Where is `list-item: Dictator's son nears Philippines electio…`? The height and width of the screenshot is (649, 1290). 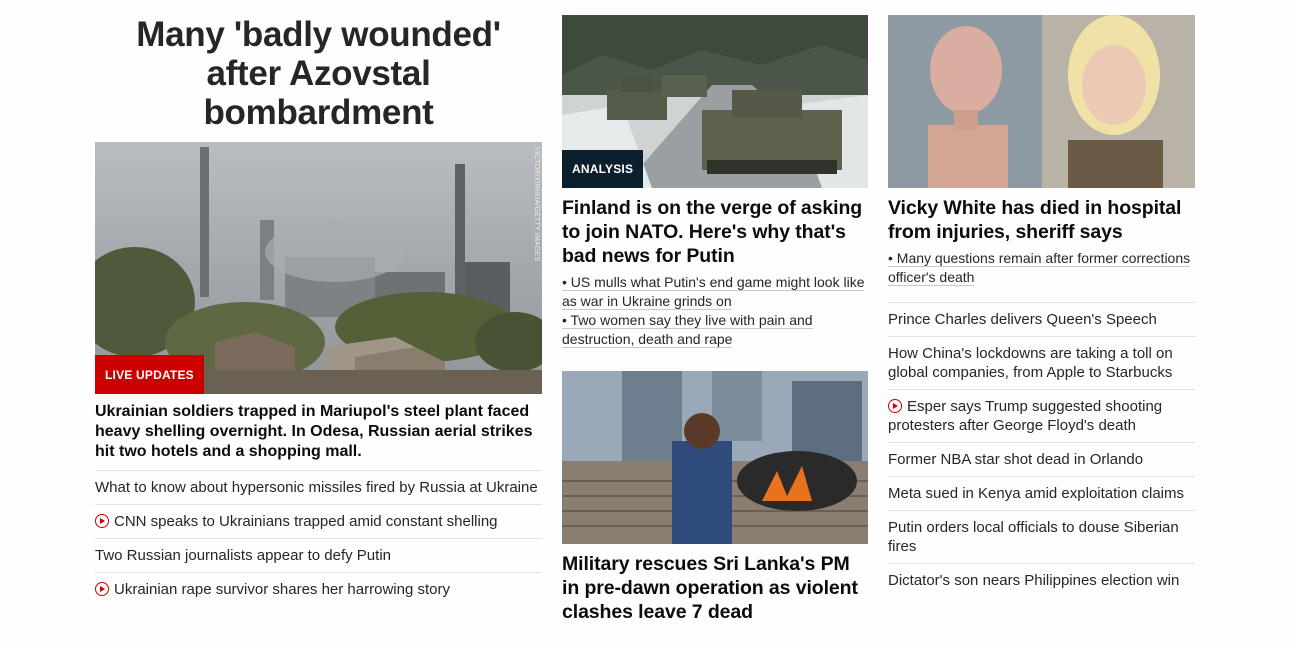
list-item: Dictator's son nears Philippines electio… is located at coordinates (1041, 580).